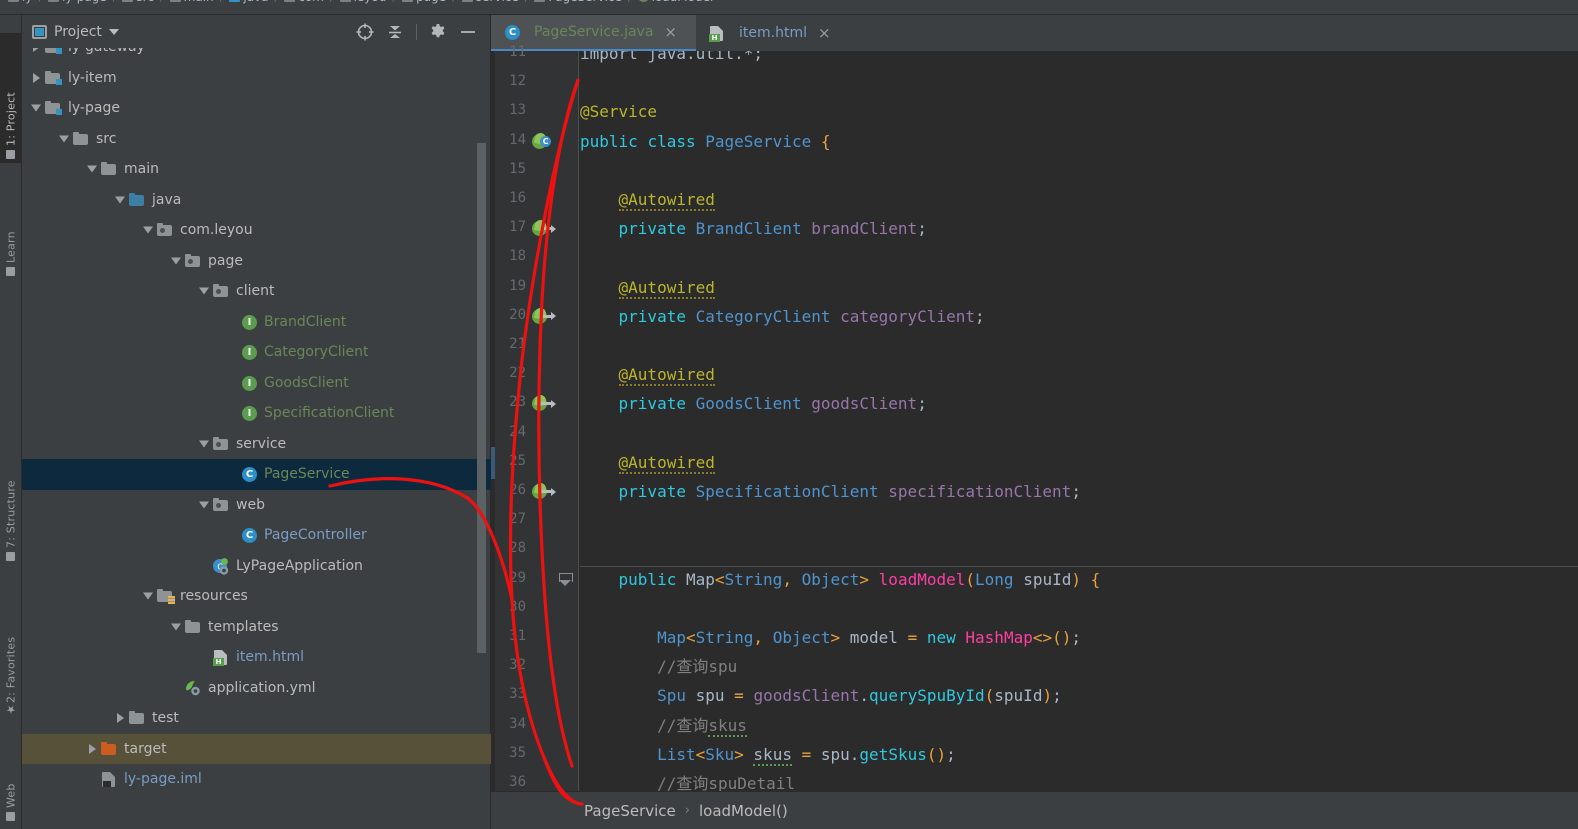 The width and height of the screenshot is (1578, 829). I want to click on navbar-item-page: page, so click(424, 2).